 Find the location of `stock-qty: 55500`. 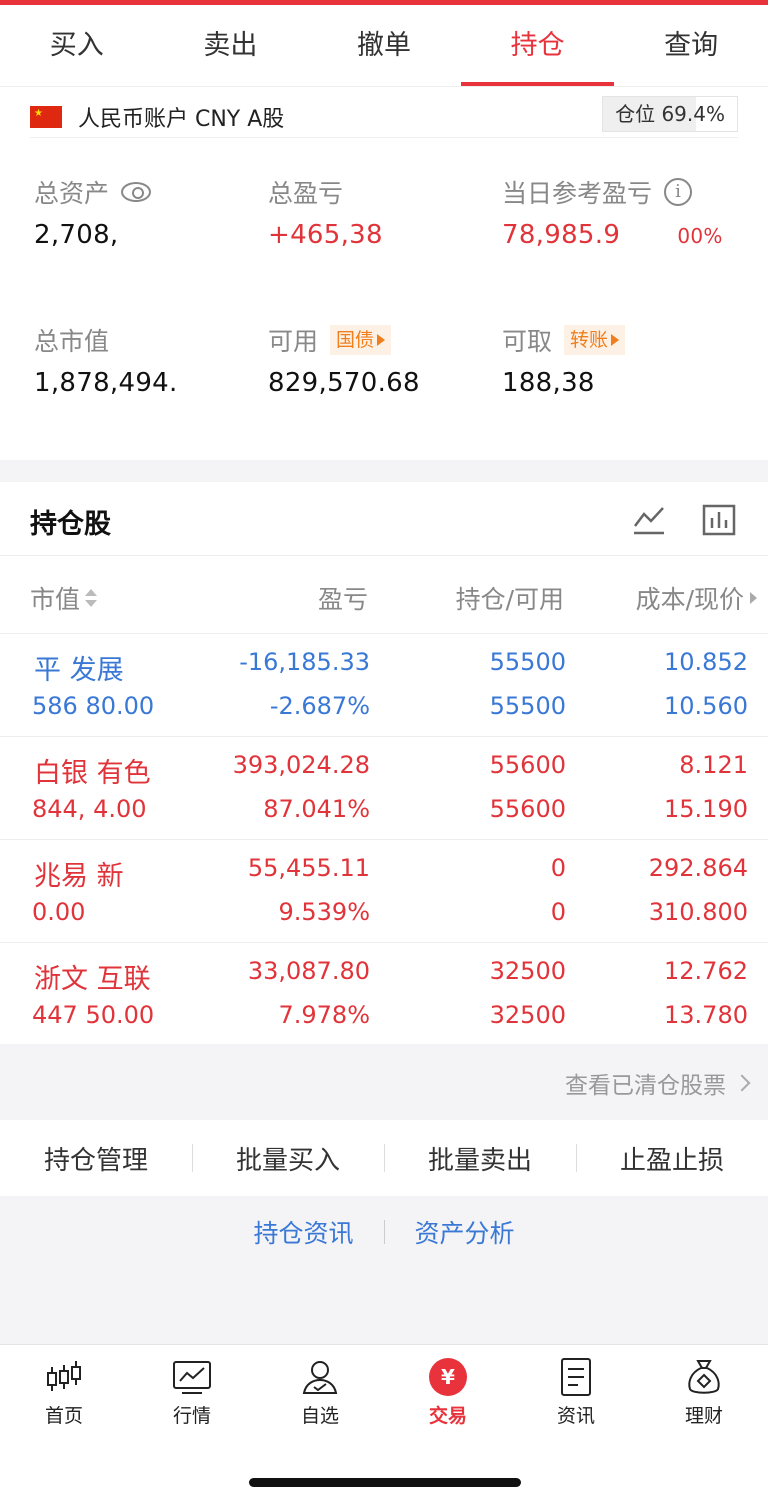

stock-qty: 55500 is located at coordinates (527, 662).